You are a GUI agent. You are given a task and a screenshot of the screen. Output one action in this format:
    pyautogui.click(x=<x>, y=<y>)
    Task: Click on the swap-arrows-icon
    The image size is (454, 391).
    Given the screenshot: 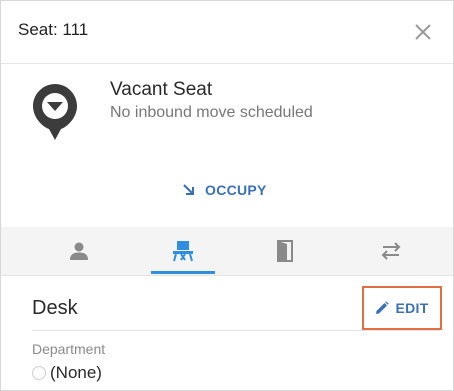 What is the action you would take?
    pyautogui.click(x=391, y=251)
    